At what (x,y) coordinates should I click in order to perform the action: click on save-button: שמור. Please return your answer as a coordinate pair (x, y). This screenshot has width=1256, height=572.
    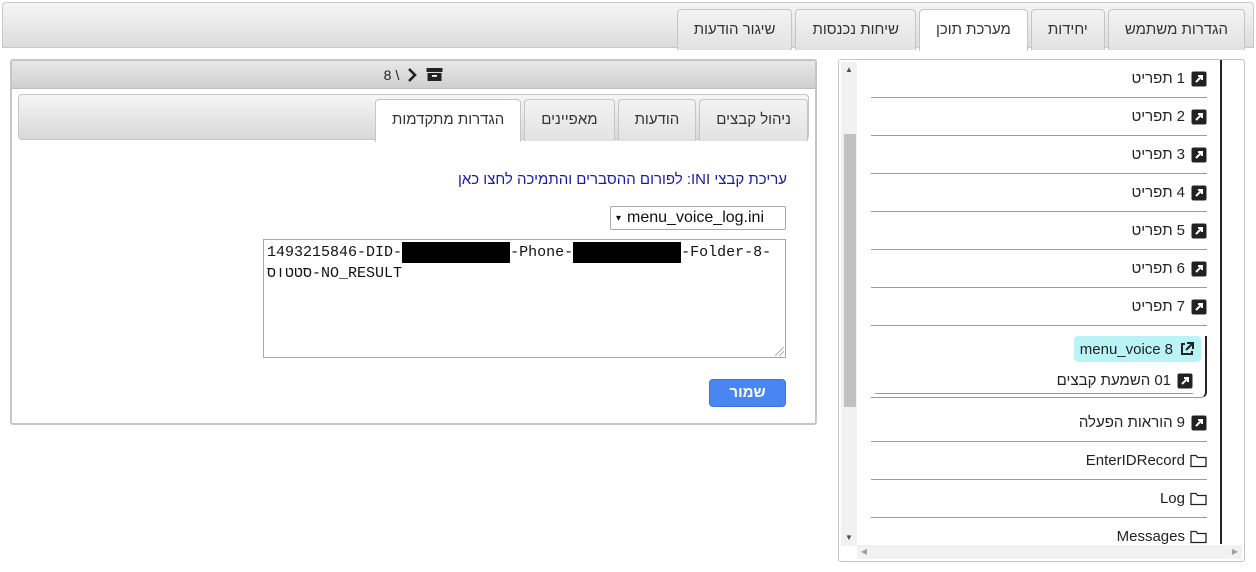
    Looking at the image, I should click on (747, 393).